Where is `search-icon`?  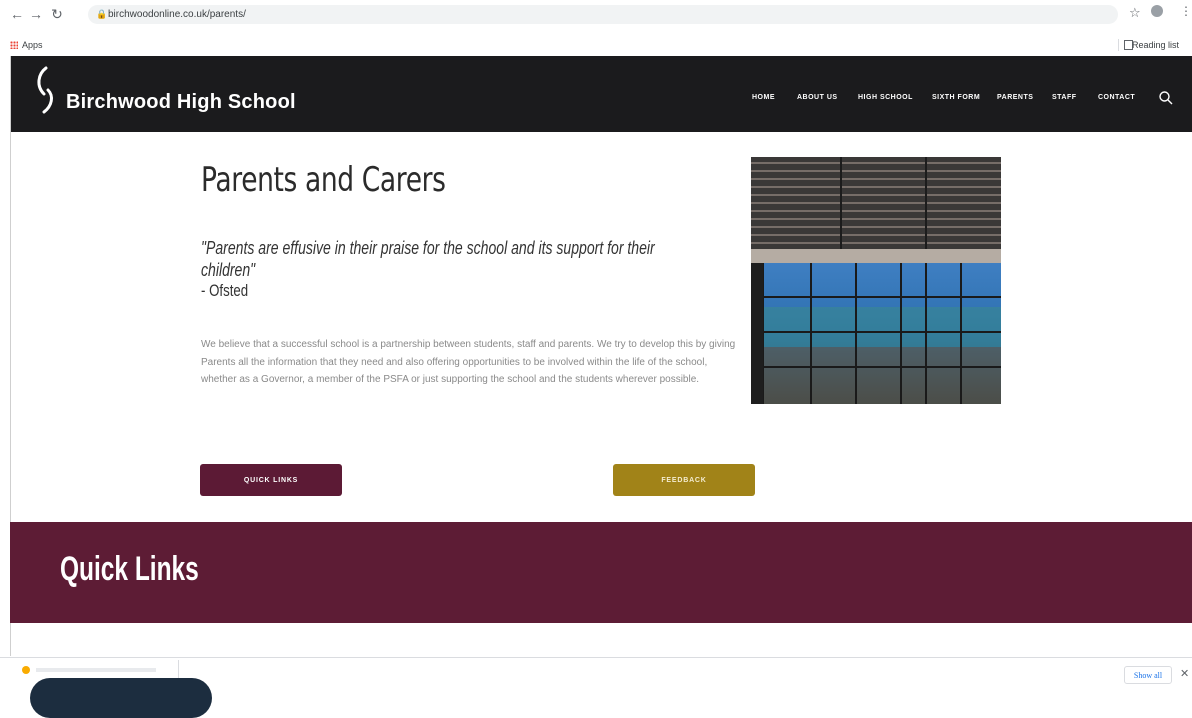
search-icon is located at coordinates (1166, 98).